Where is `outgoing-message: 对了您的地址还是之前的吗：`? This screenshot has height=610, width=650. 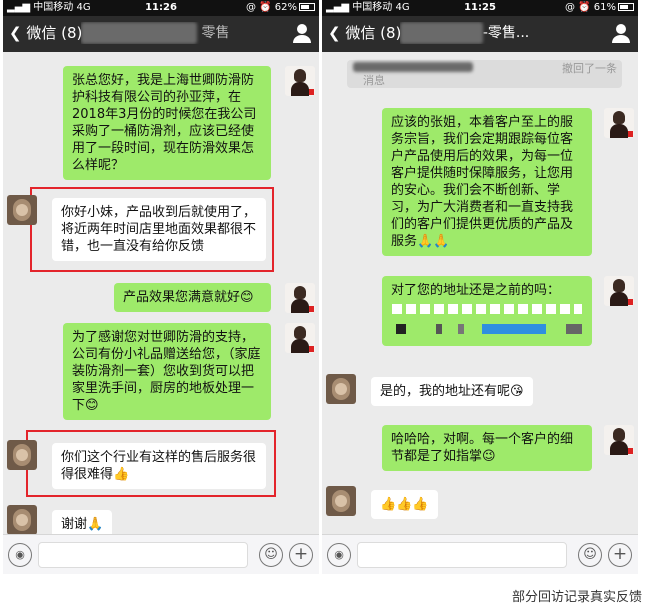
outgoing-message: 对了您的地址还是之前的吗： is located at coordinates (487, 311).